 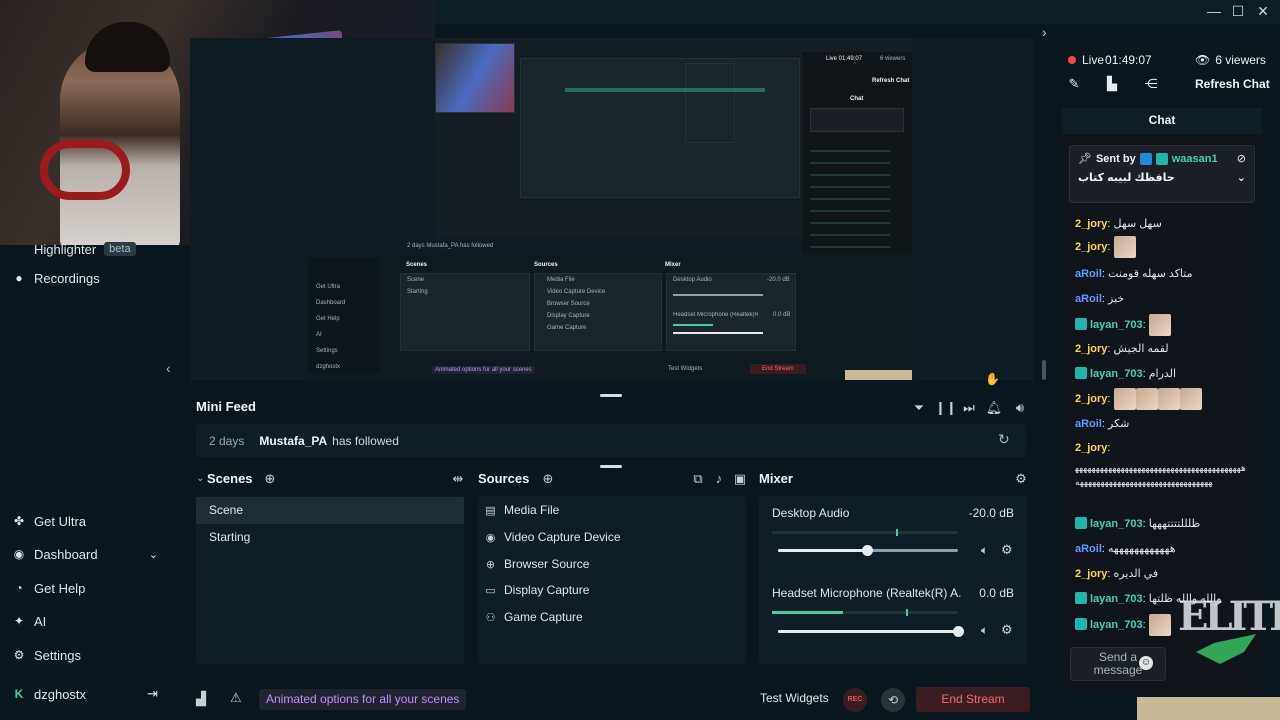 I want to click on viewer-count: 👁︎ 6 viewers, so click(x=1230, y=60).